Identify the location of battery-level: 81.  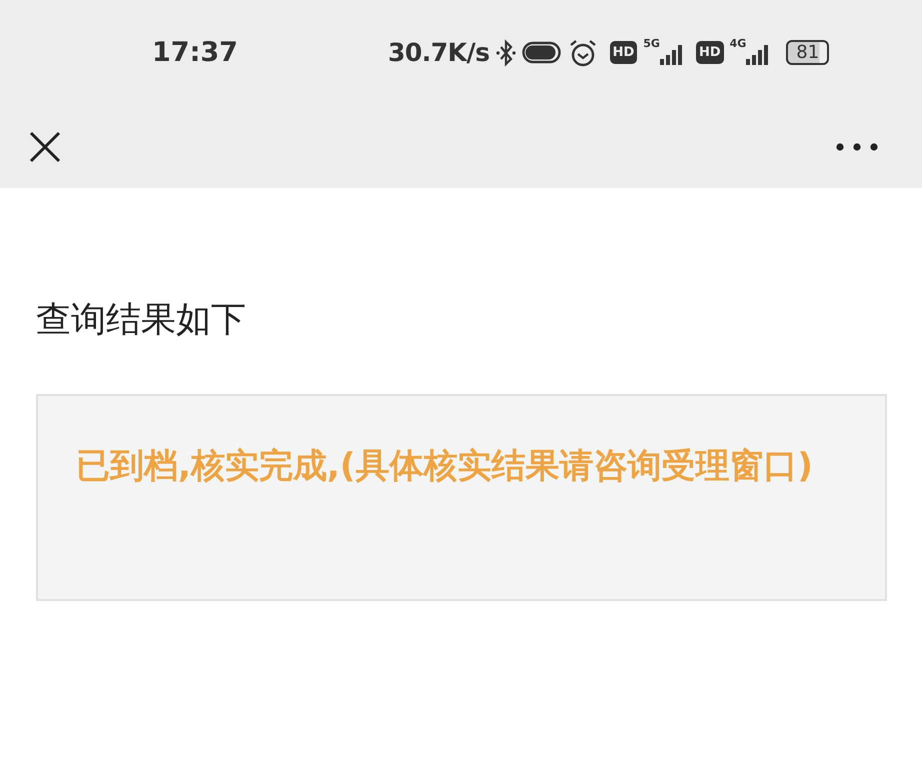
(808, 52).